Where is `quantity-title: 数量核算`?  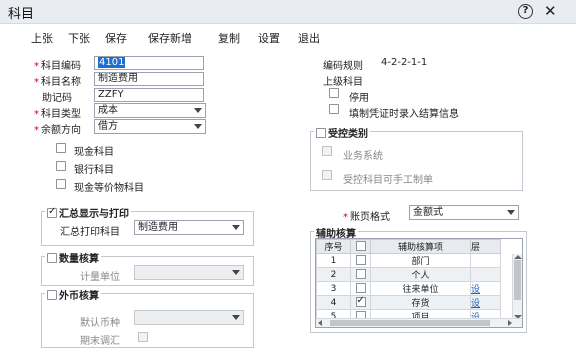 quantity-title: 数量核算 is located at coordinates (73, 257).